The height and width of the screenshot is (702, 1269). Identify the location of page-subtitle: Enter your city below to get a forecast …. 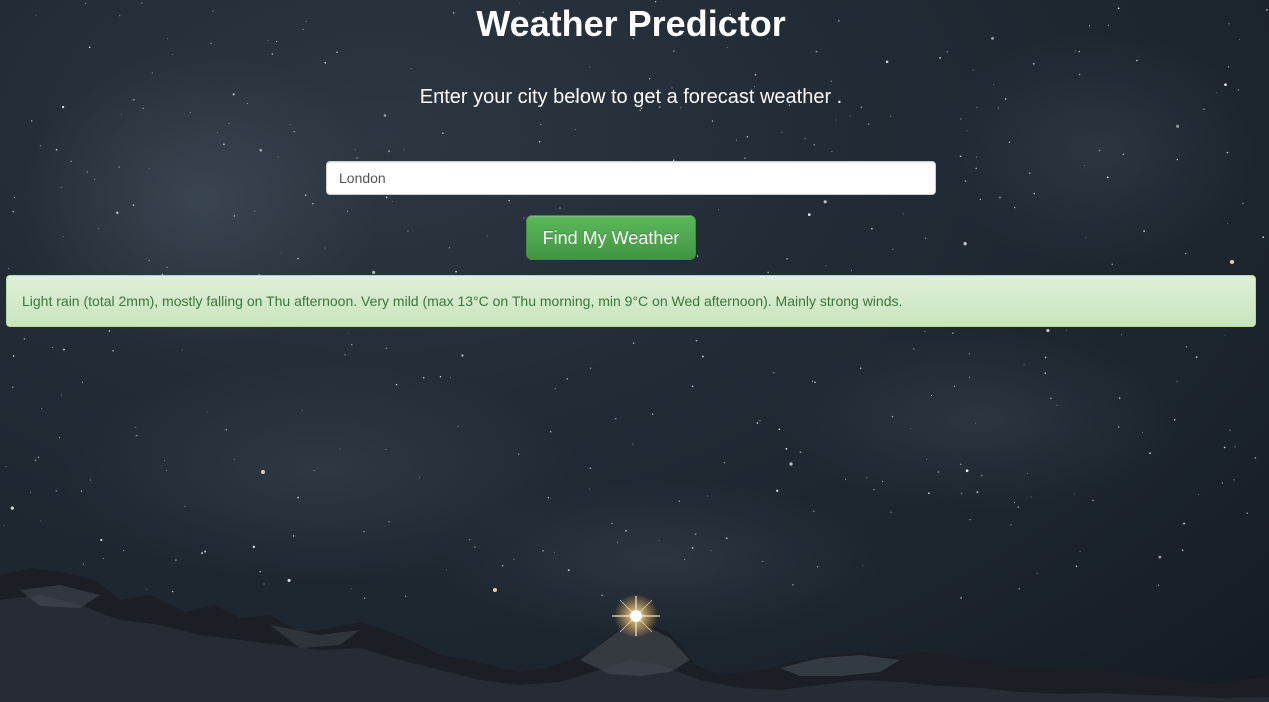
(631, 97).